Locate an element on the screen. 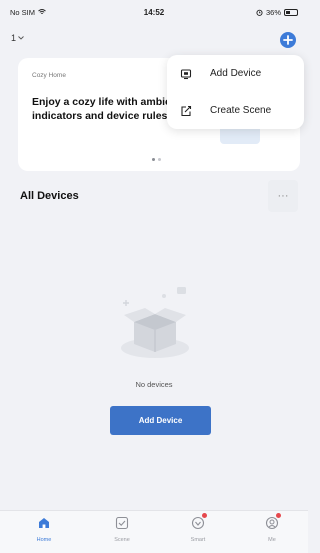  alarm-icon is located at coordinates (259, 12).